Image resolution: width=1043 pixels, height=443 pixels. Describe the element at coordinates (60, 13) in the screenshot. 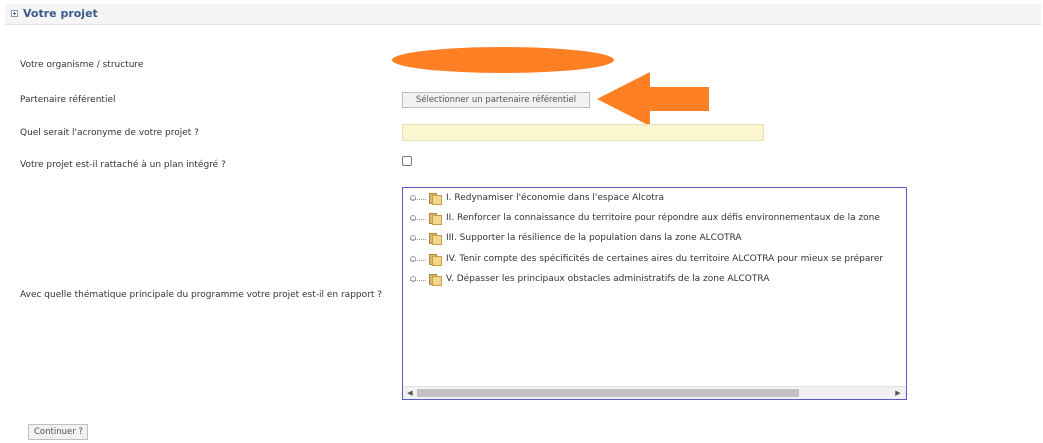

I see `section-title: Votre projet` at that location.